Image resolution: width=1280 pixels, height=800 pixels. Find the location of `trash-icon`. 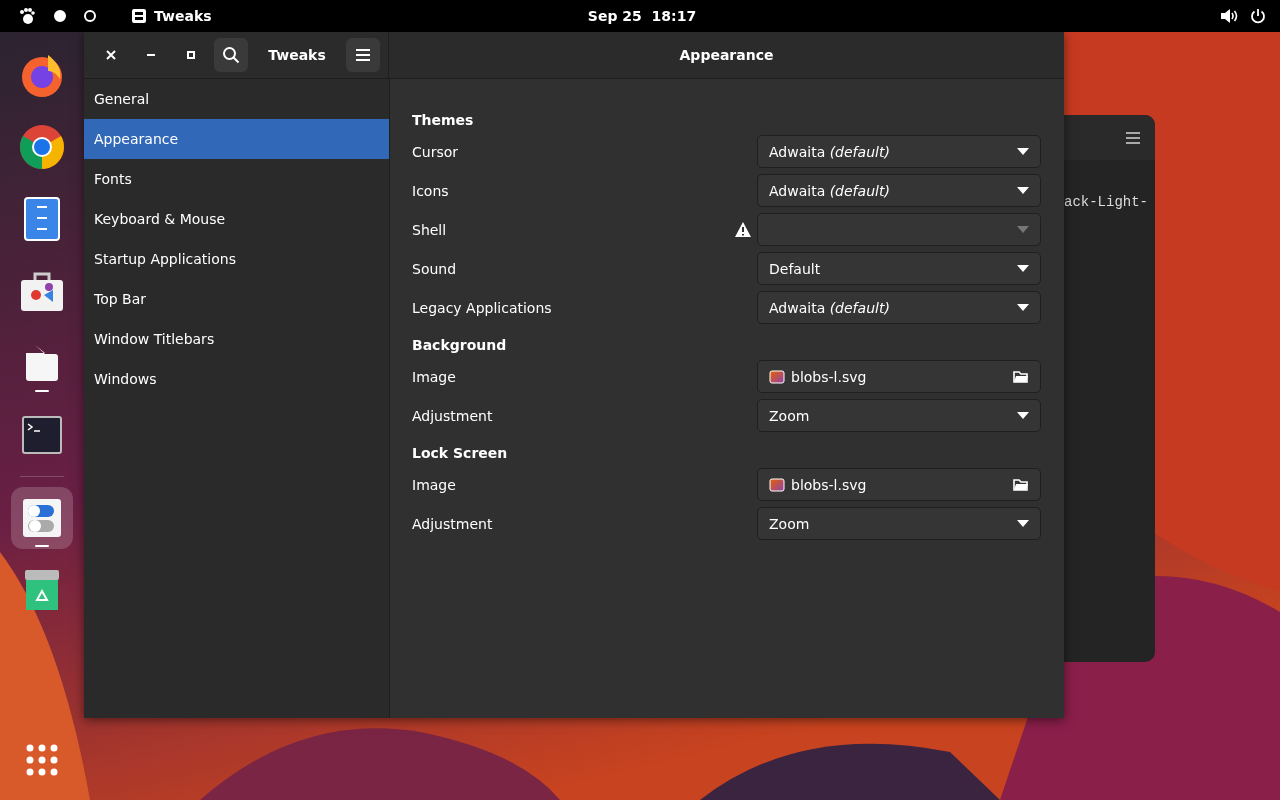

trash-icon is located at coordinates (42, 590).